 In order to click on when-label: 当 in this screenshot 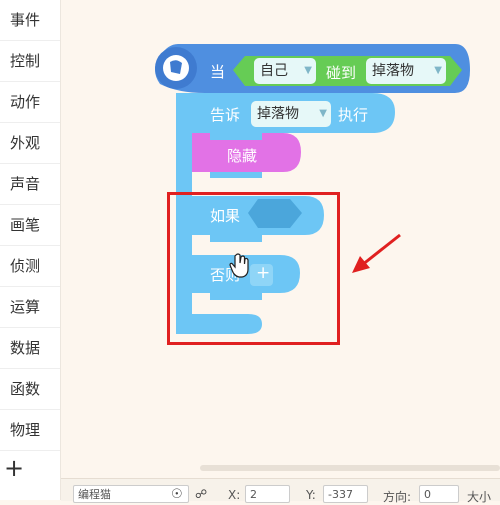, I will do `click(218, 72)`.